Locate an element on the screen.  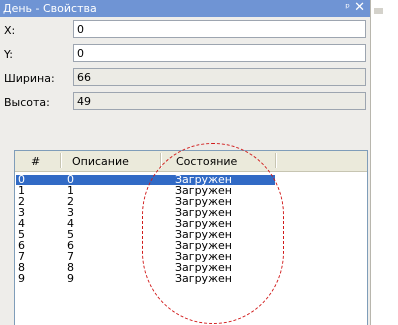
height-field: 49 is located at coordinates (219, 101).